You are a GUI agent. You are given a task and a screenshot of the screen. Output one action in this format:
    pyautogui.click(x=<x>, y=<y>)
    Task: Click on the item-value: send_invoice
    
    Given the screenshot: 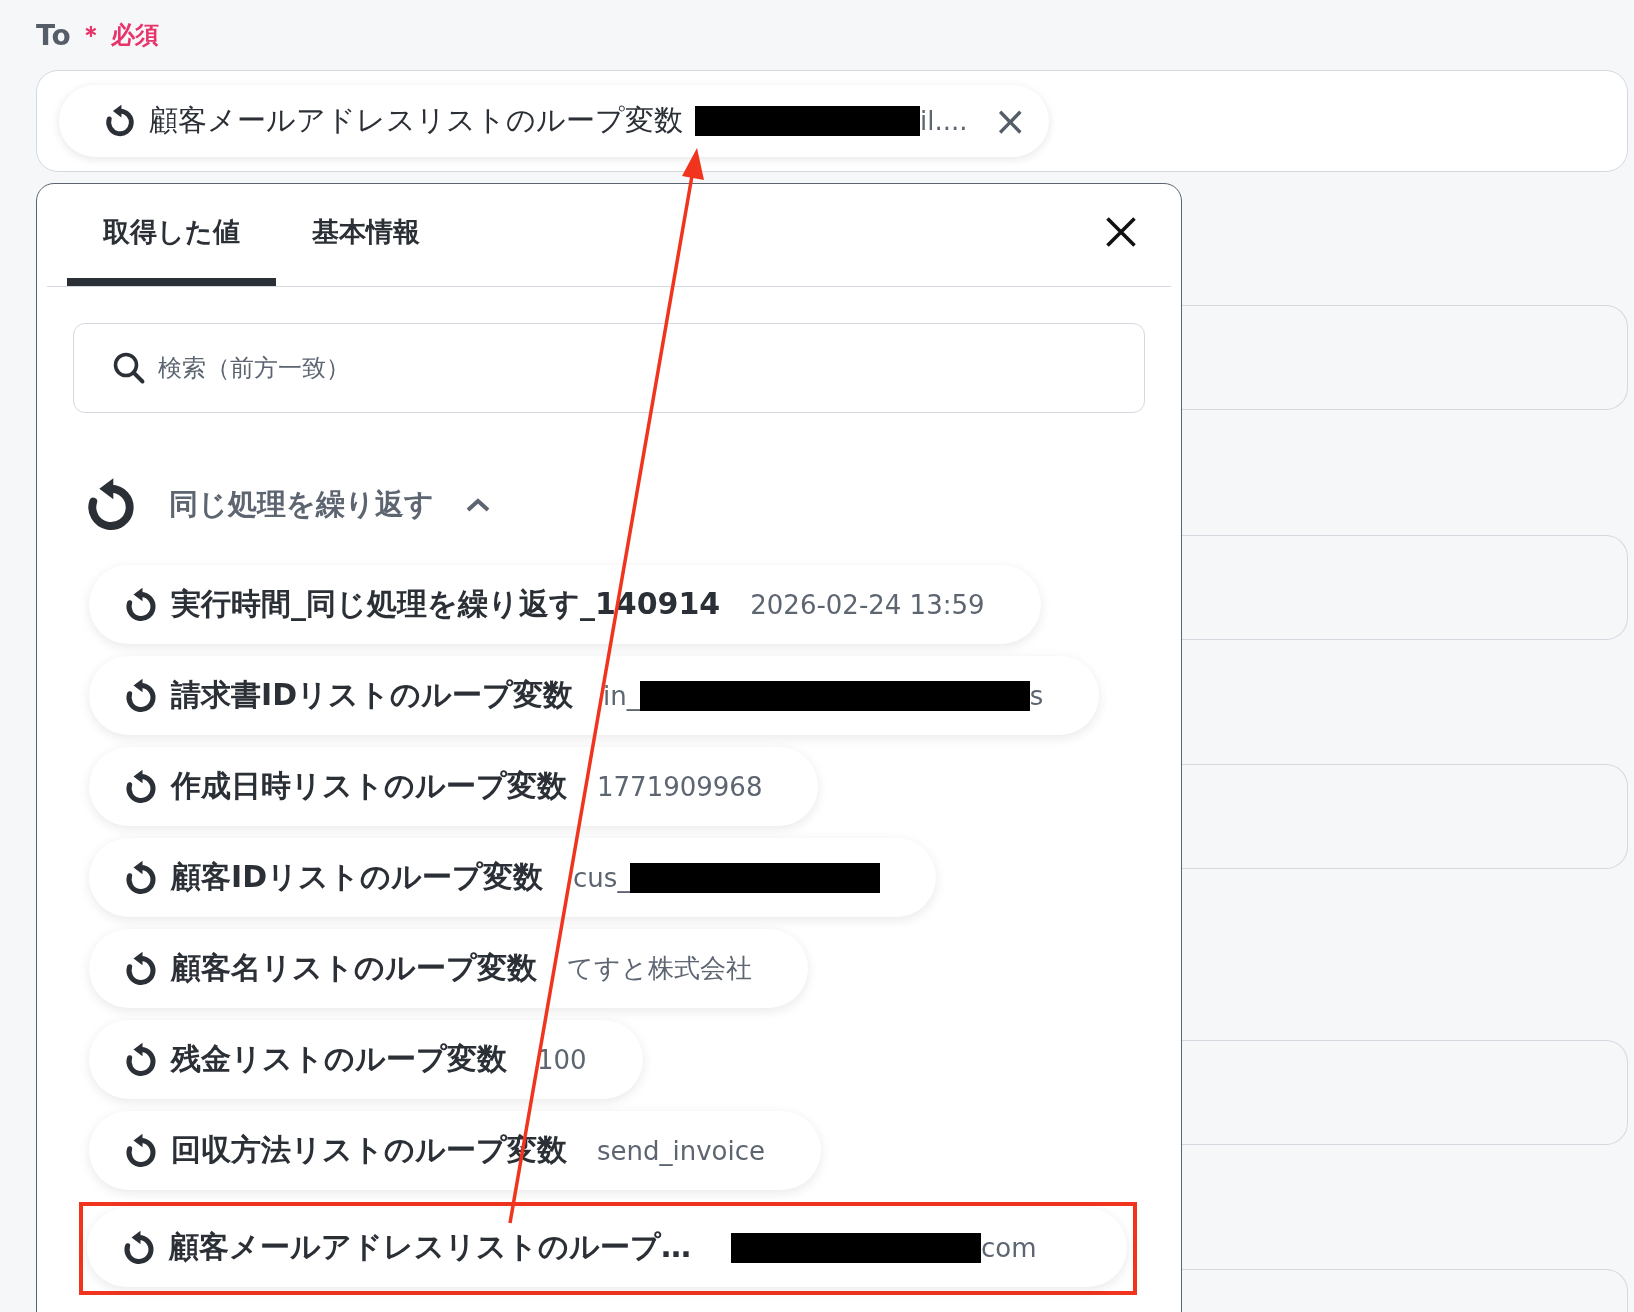 What is the action you would take?
    pyautogui.click(x=681, y=1150)
    